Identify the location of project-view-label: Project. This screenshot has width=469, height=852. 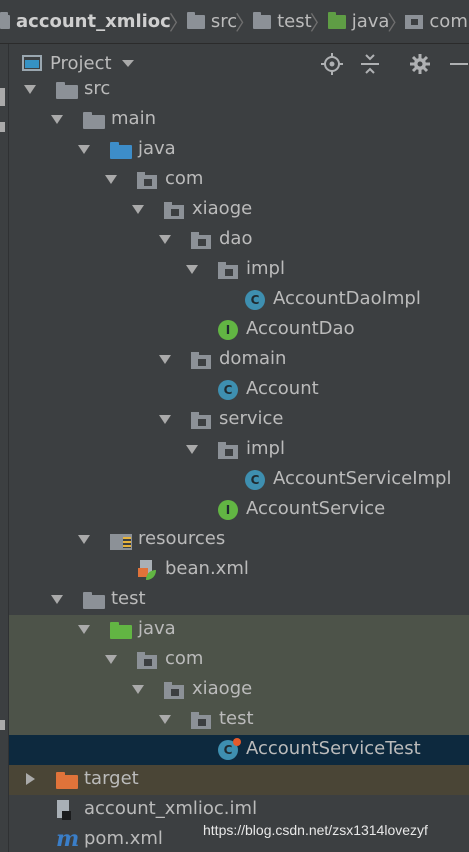
(81, 63).